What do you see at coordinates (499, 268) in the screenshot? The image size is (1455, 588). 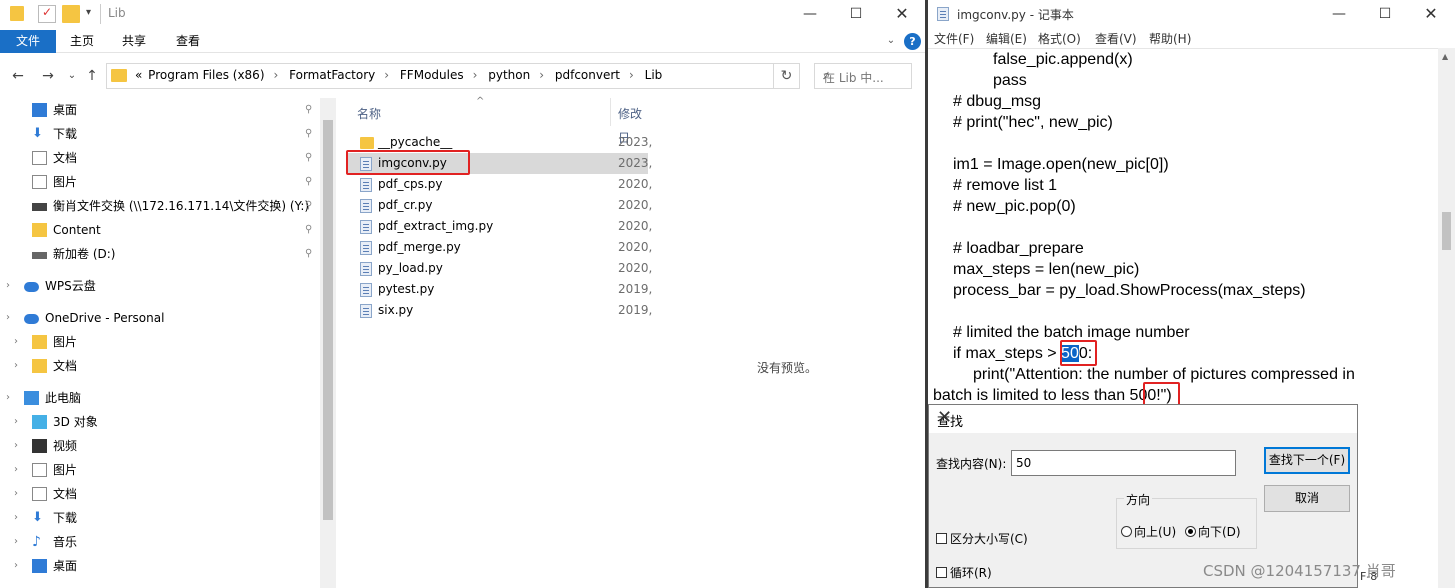 I see `file-row: py_load.py 2020,` at bounding box center [499, 268].